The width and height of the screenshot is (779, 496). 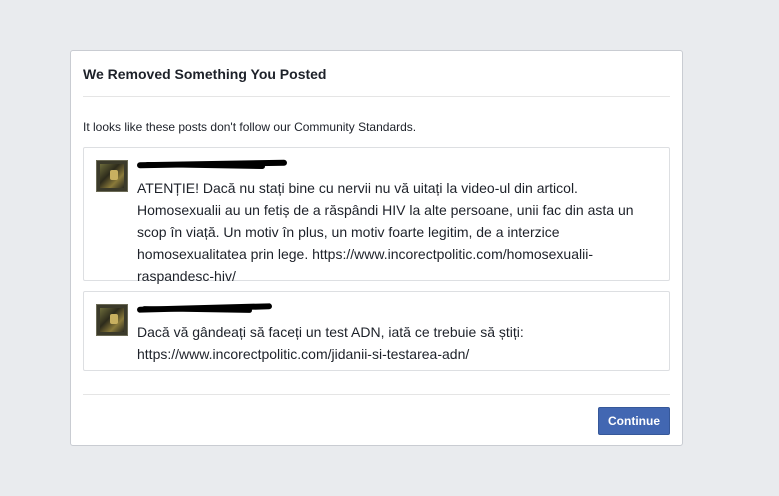 I want to click on dialog-header: We Removed Something You Posted, so click(x=376, y=74).